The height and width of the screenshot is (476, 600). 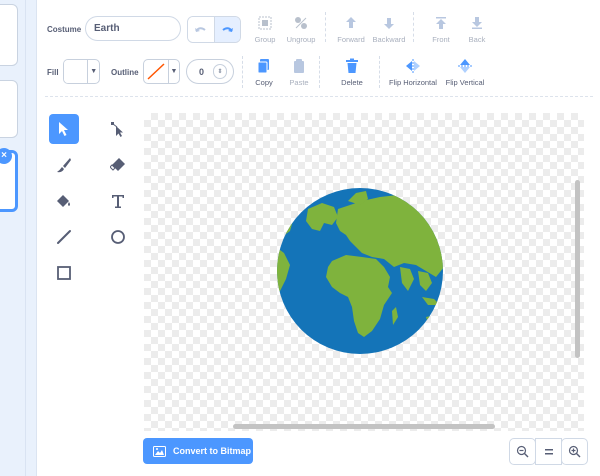 What do you see at coordinates (441, 23) in the screenshot?
I see `front-icon` at bounding box center [441, 23].